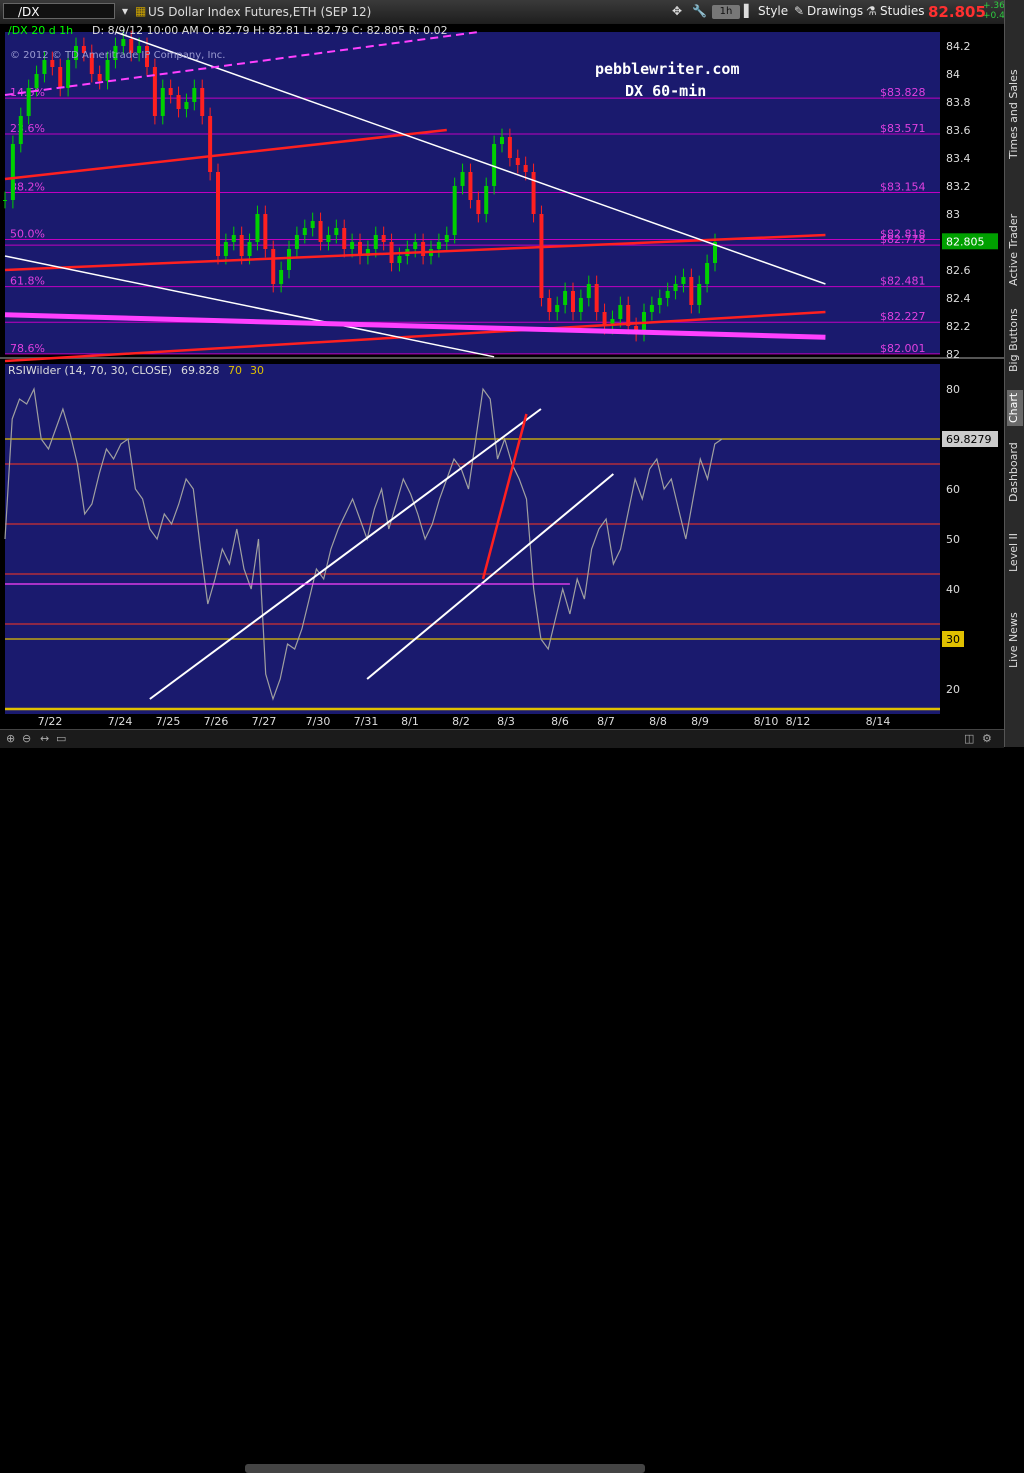  What do you see at coordinates (61, 738) in the screenshot?
I see `fit-icon: ▭` at bounding box center [61, 738].